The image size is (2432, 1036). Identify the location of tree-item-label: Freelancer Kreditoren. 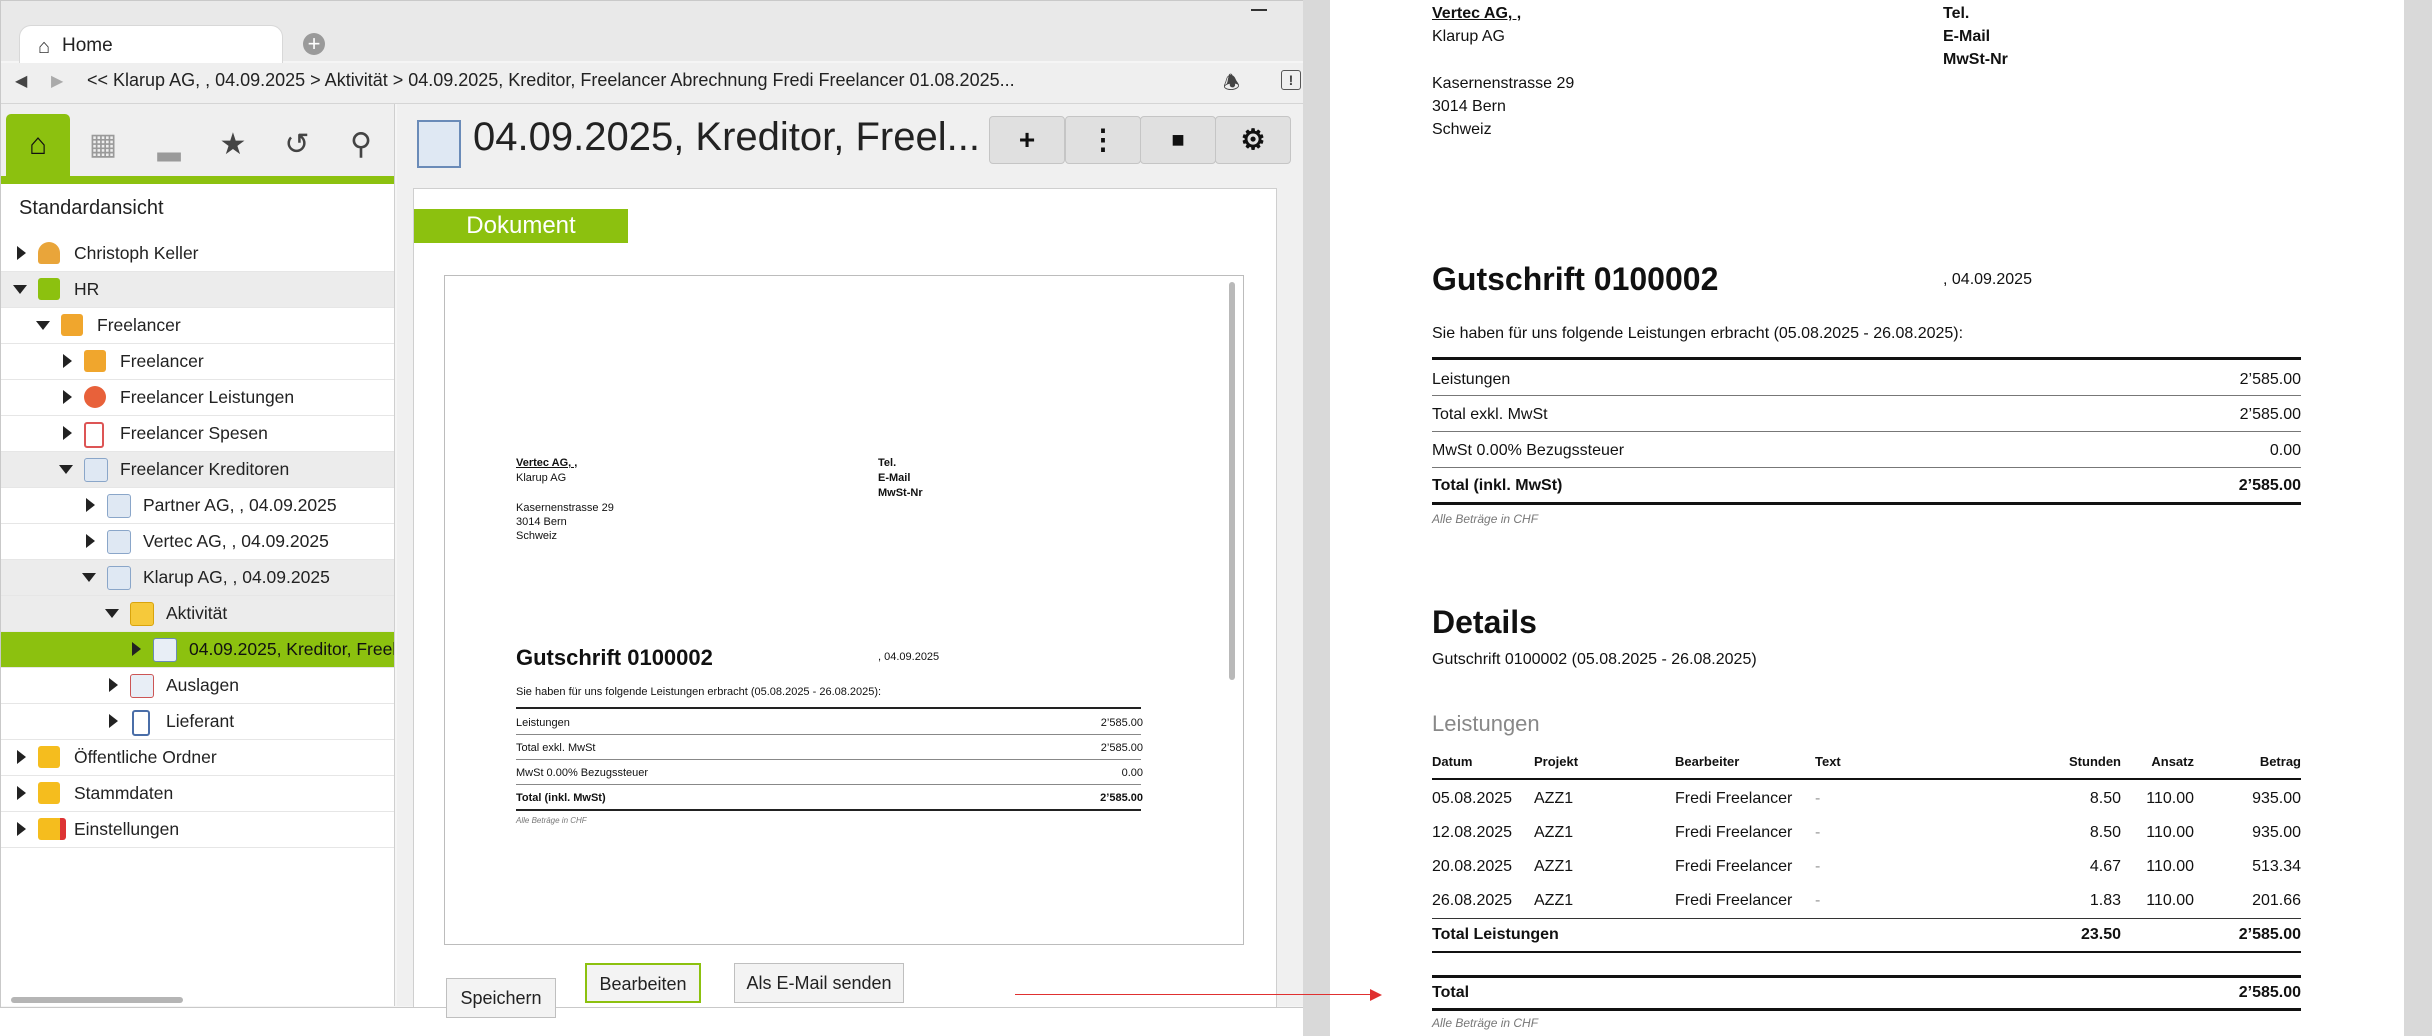
(205, 469).